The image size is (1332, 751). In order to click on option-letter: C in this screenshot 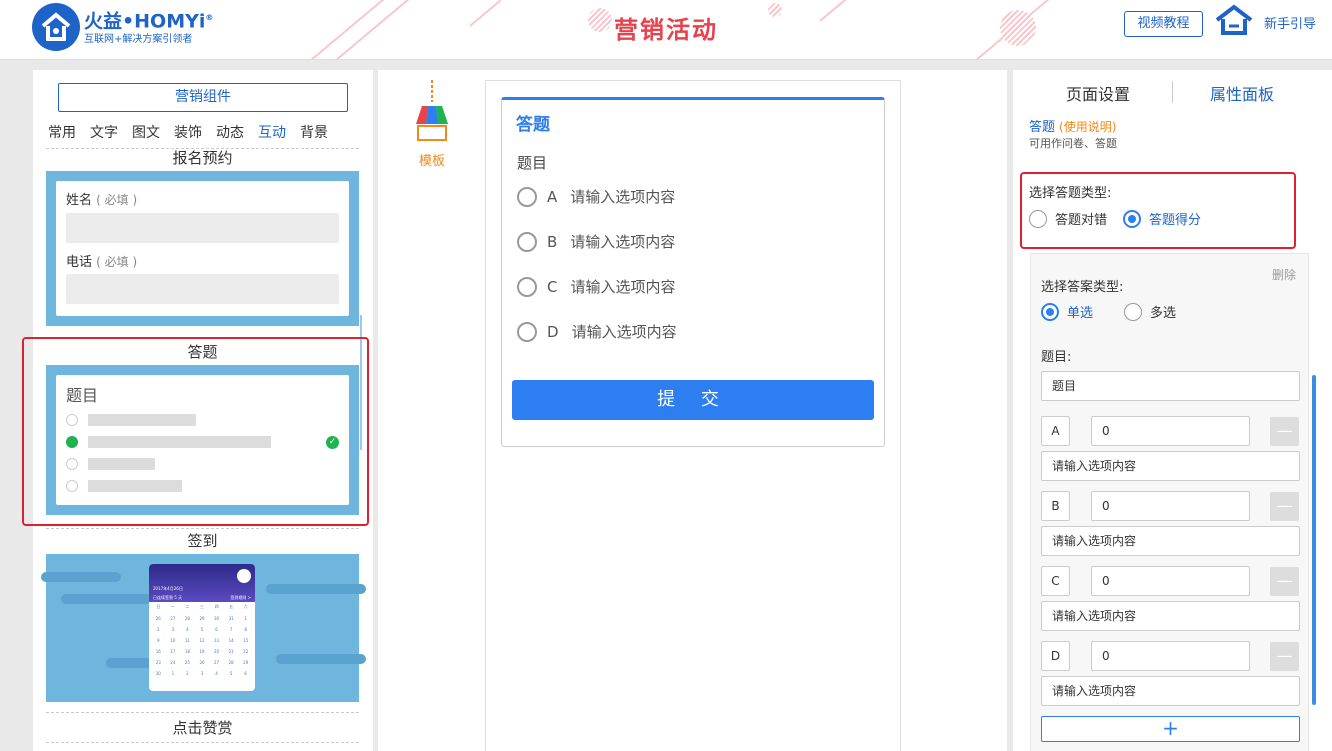, I will do `click(552, 286)`.